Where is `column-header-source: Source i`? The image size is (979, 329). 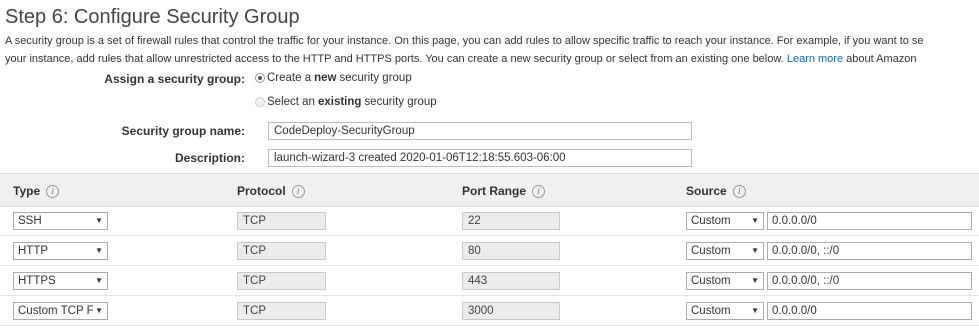
column-header-source: Source i is located at coordinates (716, 191).